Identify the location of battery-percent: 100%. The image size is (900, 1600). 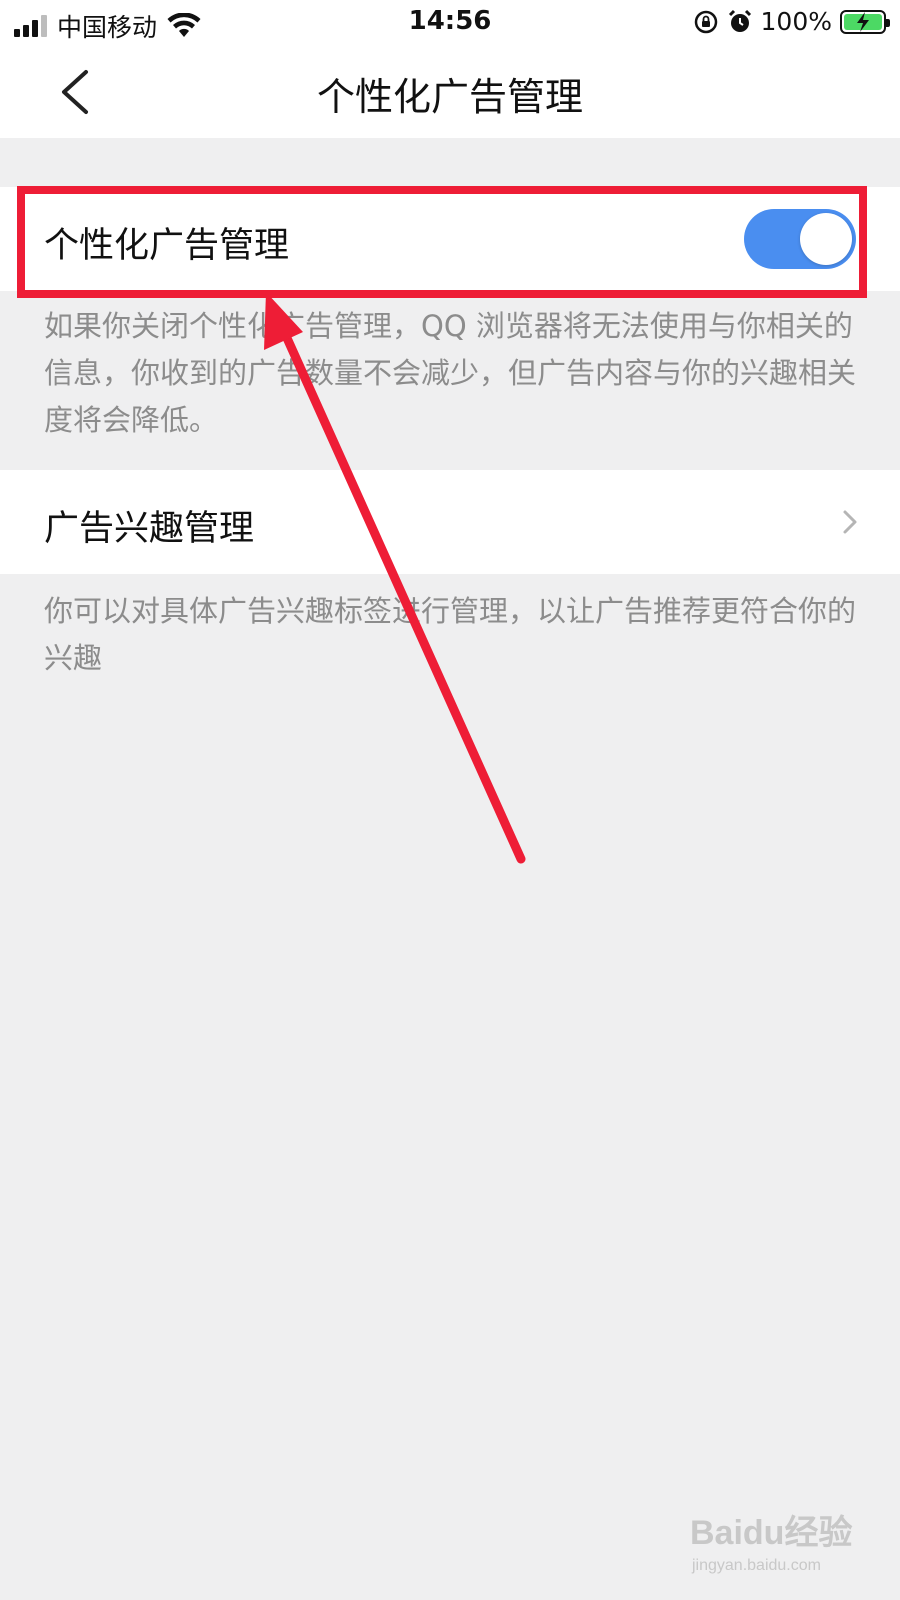
(796, 21).